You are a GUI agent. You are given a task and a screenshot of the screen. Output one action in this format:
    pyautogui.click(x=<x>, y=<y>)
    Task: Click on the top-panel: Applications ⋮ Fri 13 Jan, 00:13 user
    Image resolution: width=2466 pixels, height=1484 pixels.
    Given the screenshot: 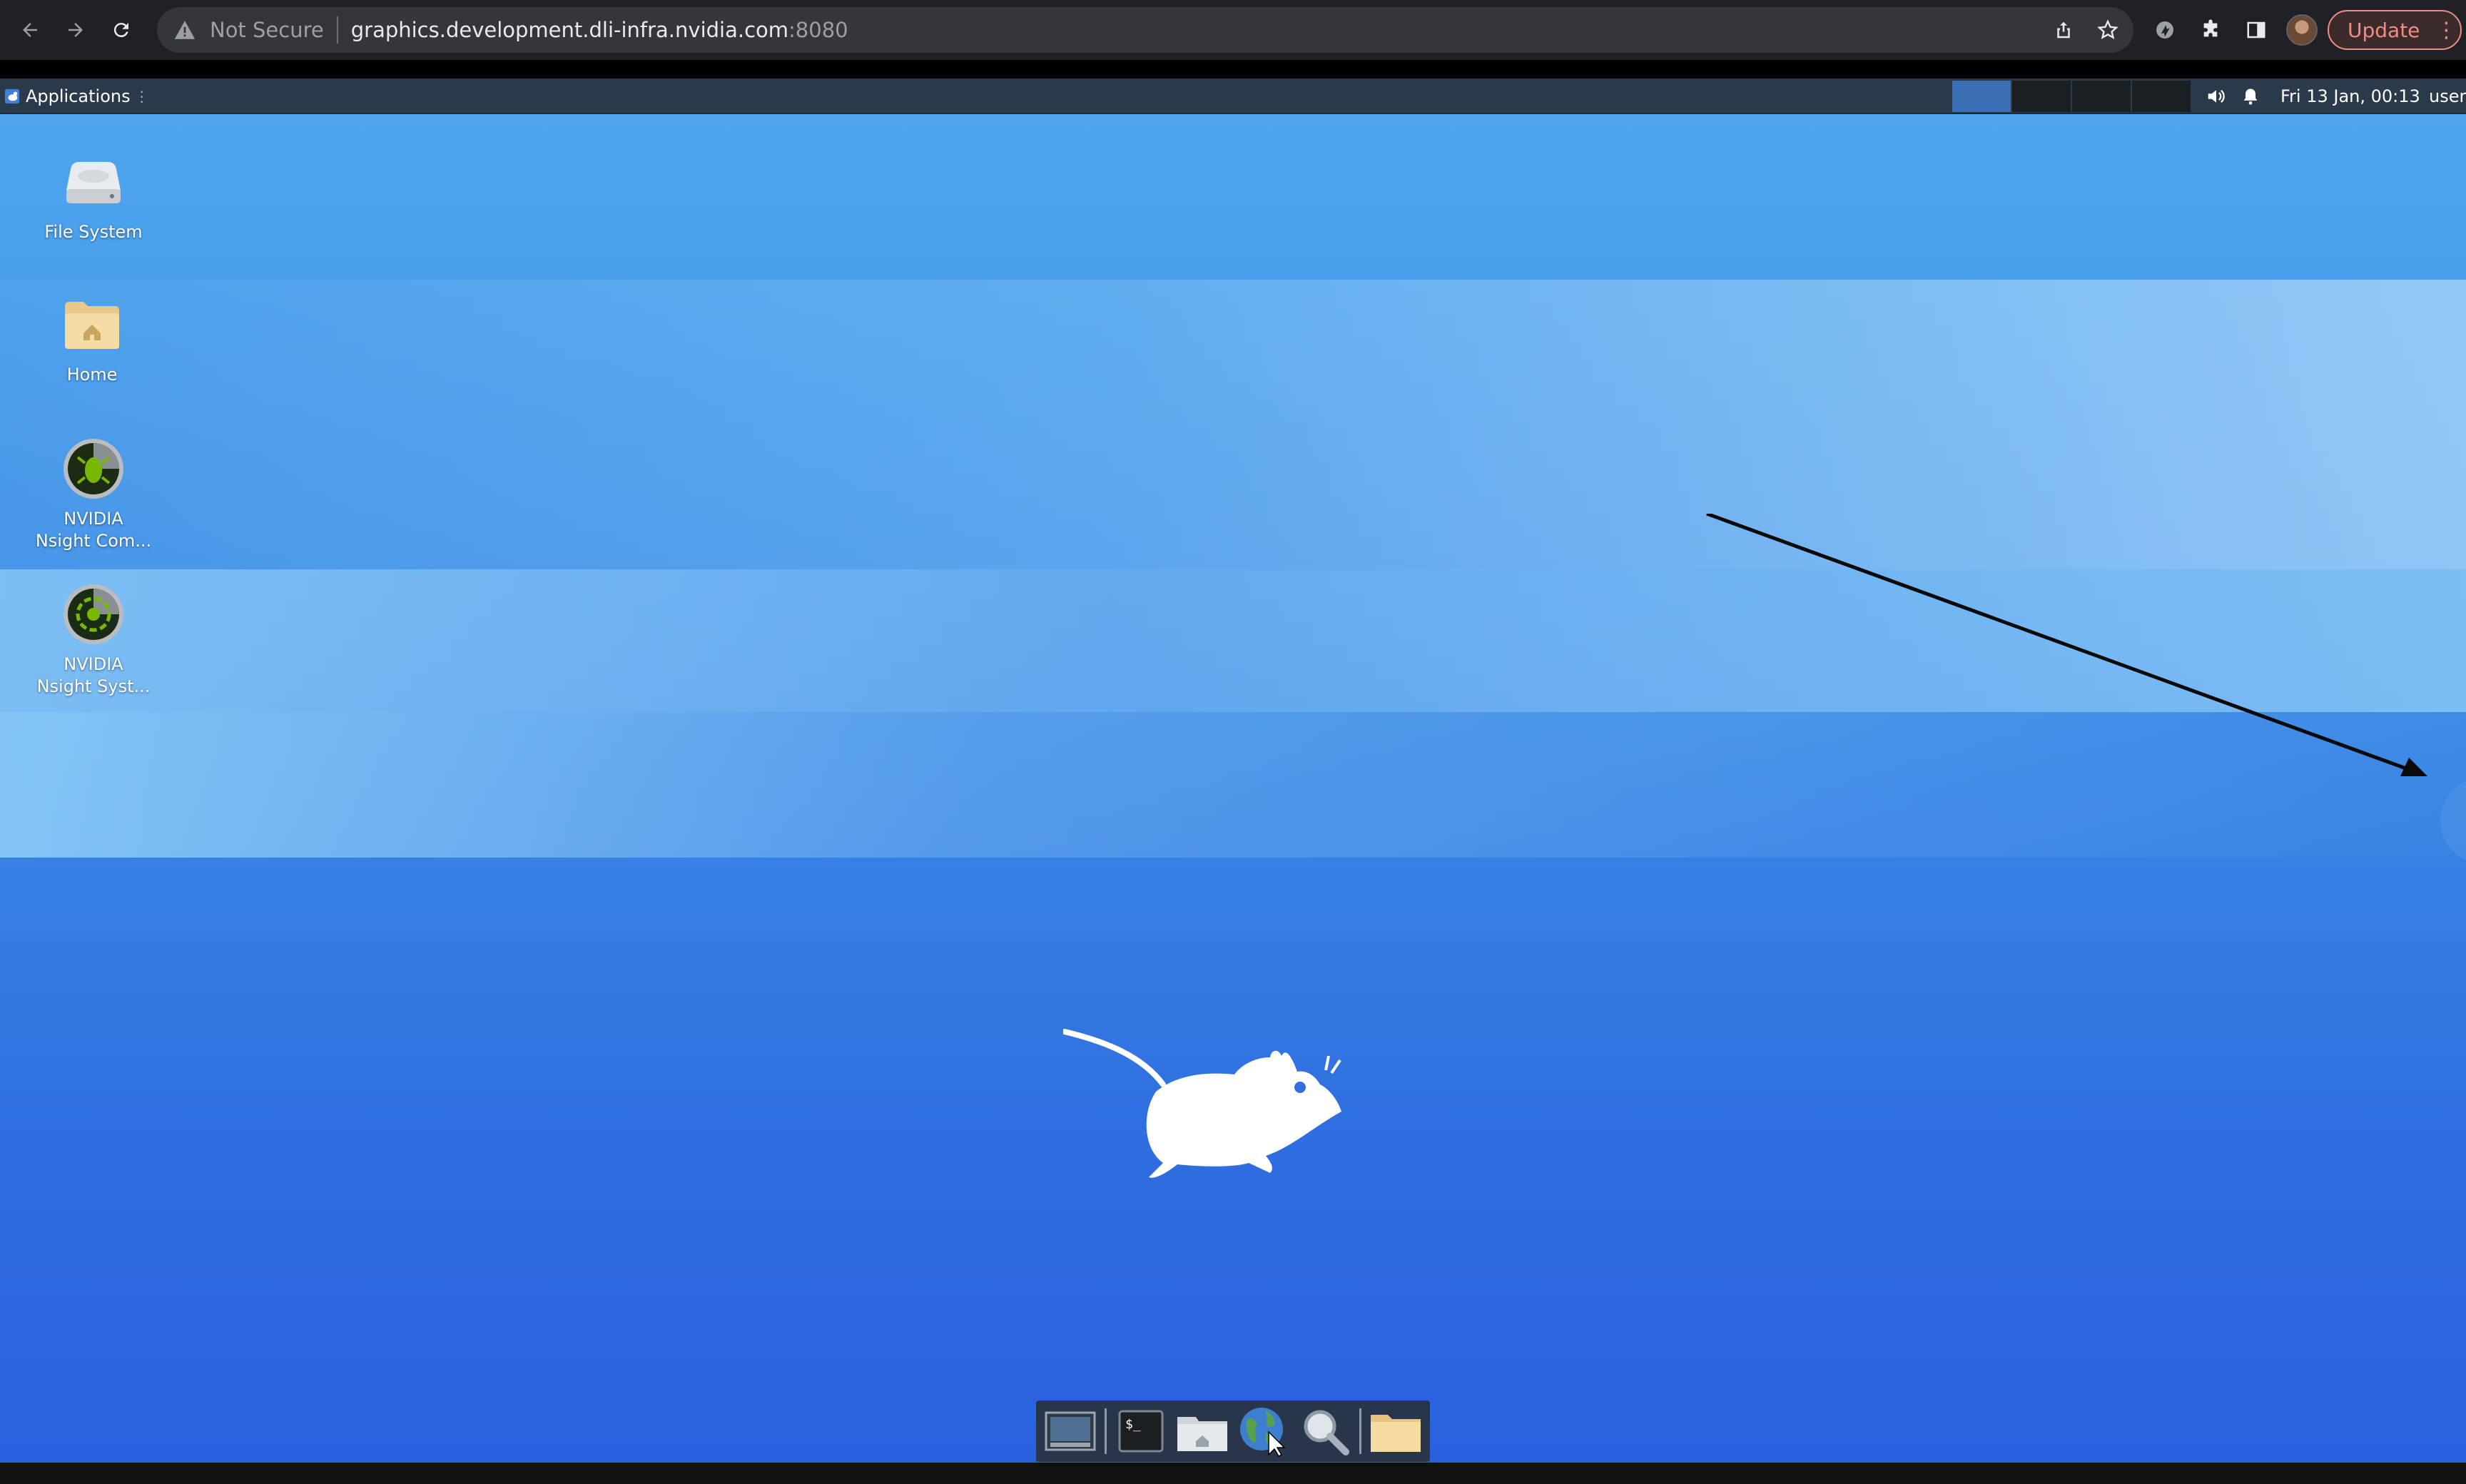 What is the action you would take?
    pyautogui.click(x=1233, y=96)
    